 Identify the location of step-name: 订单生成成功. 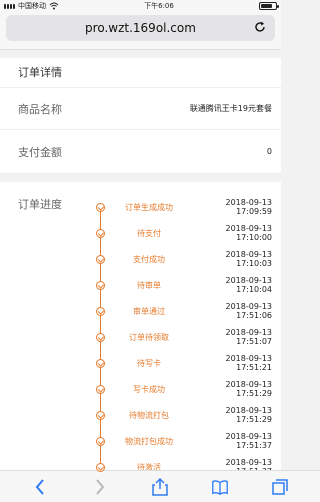
(149, 207).